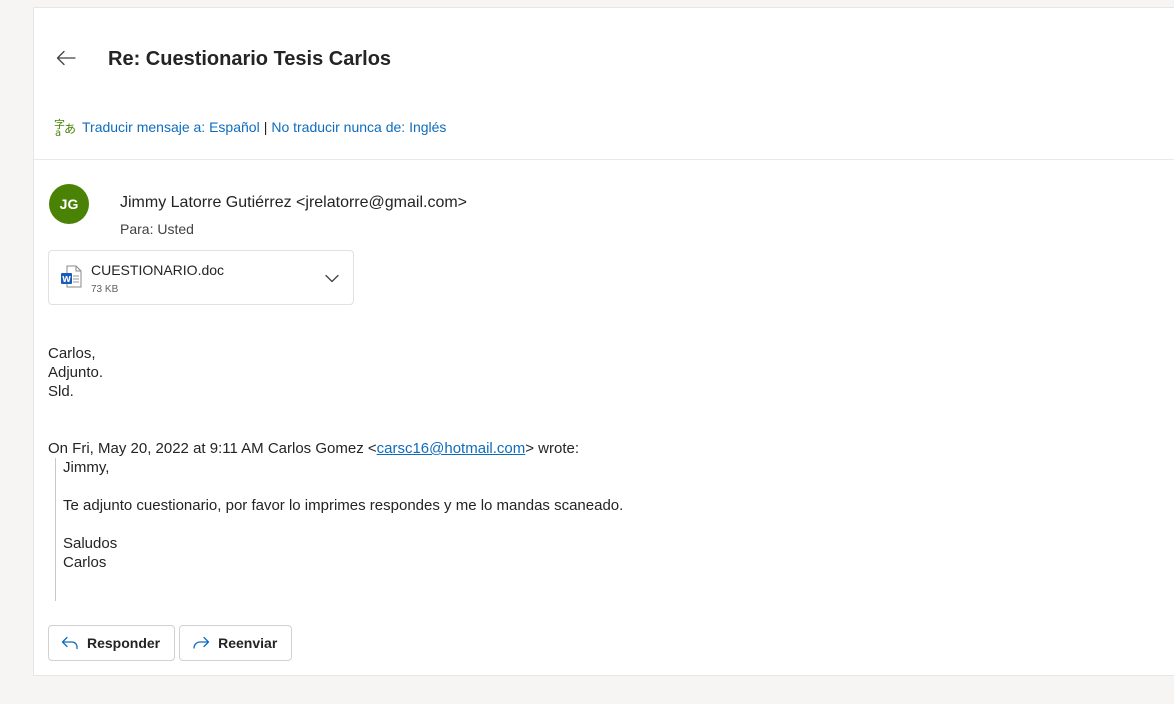  Describe the element at coordinates (90, 543) in the screenshot. I see `quoted-line: Saludos` at that location.